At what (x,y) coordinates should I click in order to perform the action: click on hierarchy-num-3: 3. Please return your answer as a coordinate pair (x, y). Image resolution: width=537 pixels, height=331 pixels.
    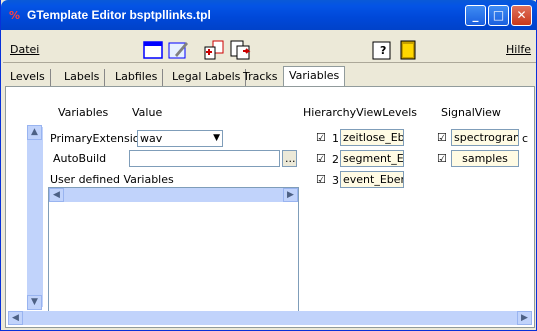
    Looking at the image, I should click on (335, 180).